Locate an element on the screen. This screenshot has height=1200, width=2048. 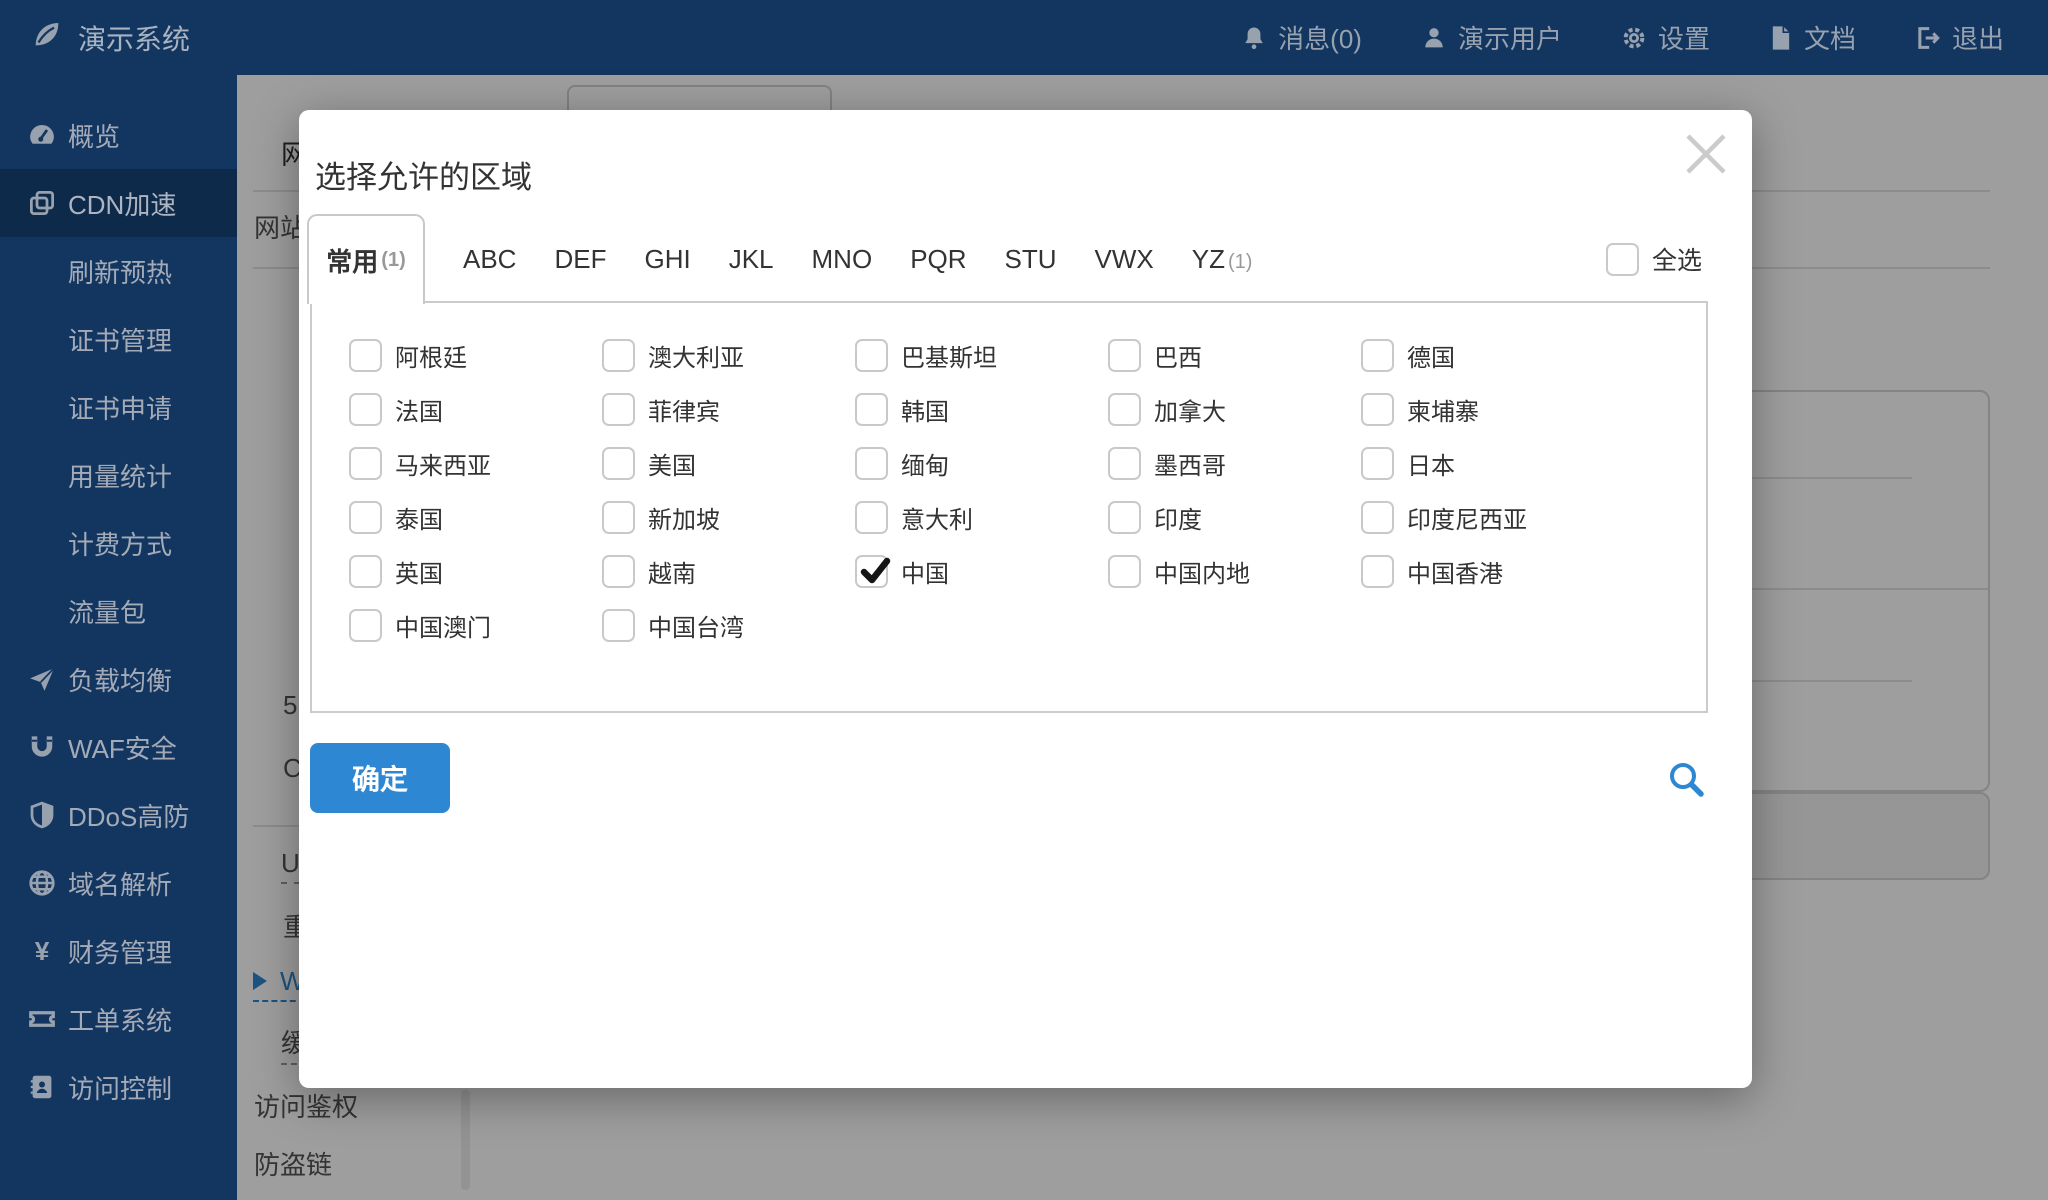
region-label: 中国澳门 is located at coordinates (443, 628).